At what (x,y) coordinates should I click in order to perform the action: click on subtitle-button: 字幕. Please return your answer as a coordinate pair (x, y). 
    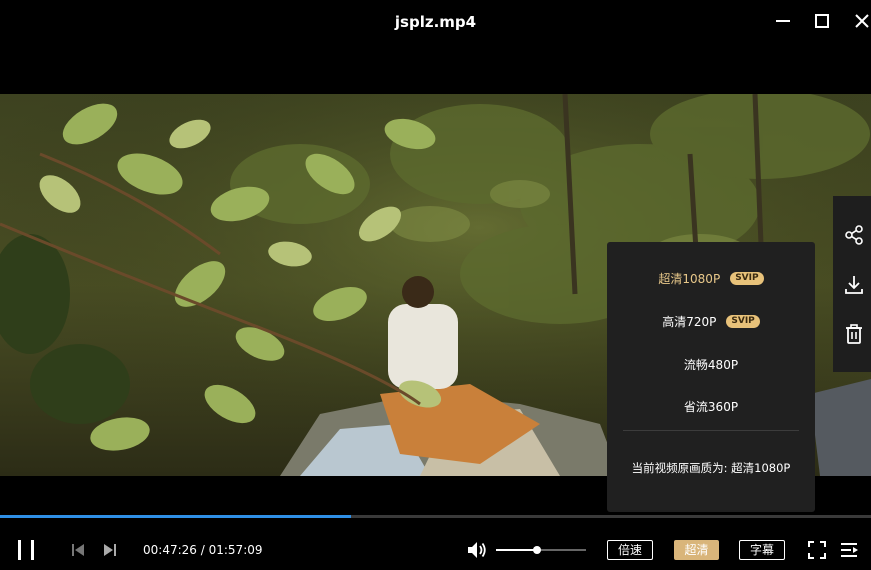
    Looking at the image, I should click on (762, 550).